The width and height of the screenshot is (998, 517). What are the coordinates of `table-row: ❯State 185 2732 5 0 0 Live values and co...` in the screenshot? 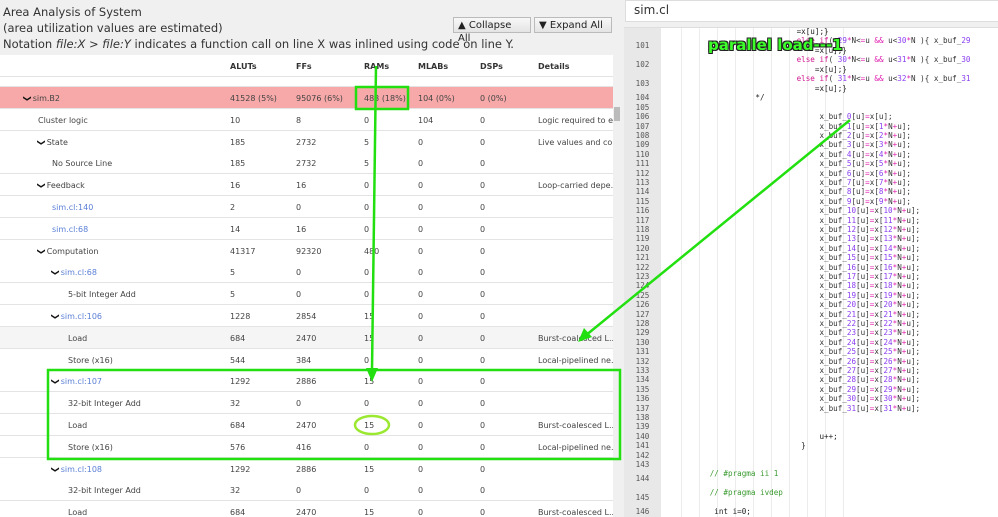 It's located at (306, 141).